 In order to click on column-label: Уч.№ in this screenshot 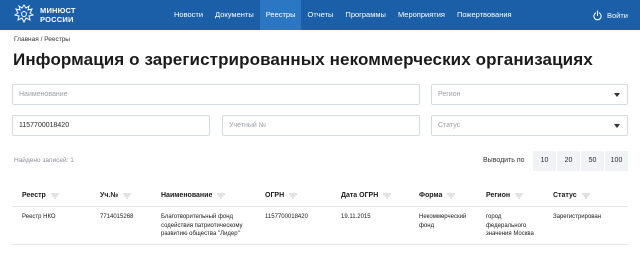, I will do `click(109, 195)`.